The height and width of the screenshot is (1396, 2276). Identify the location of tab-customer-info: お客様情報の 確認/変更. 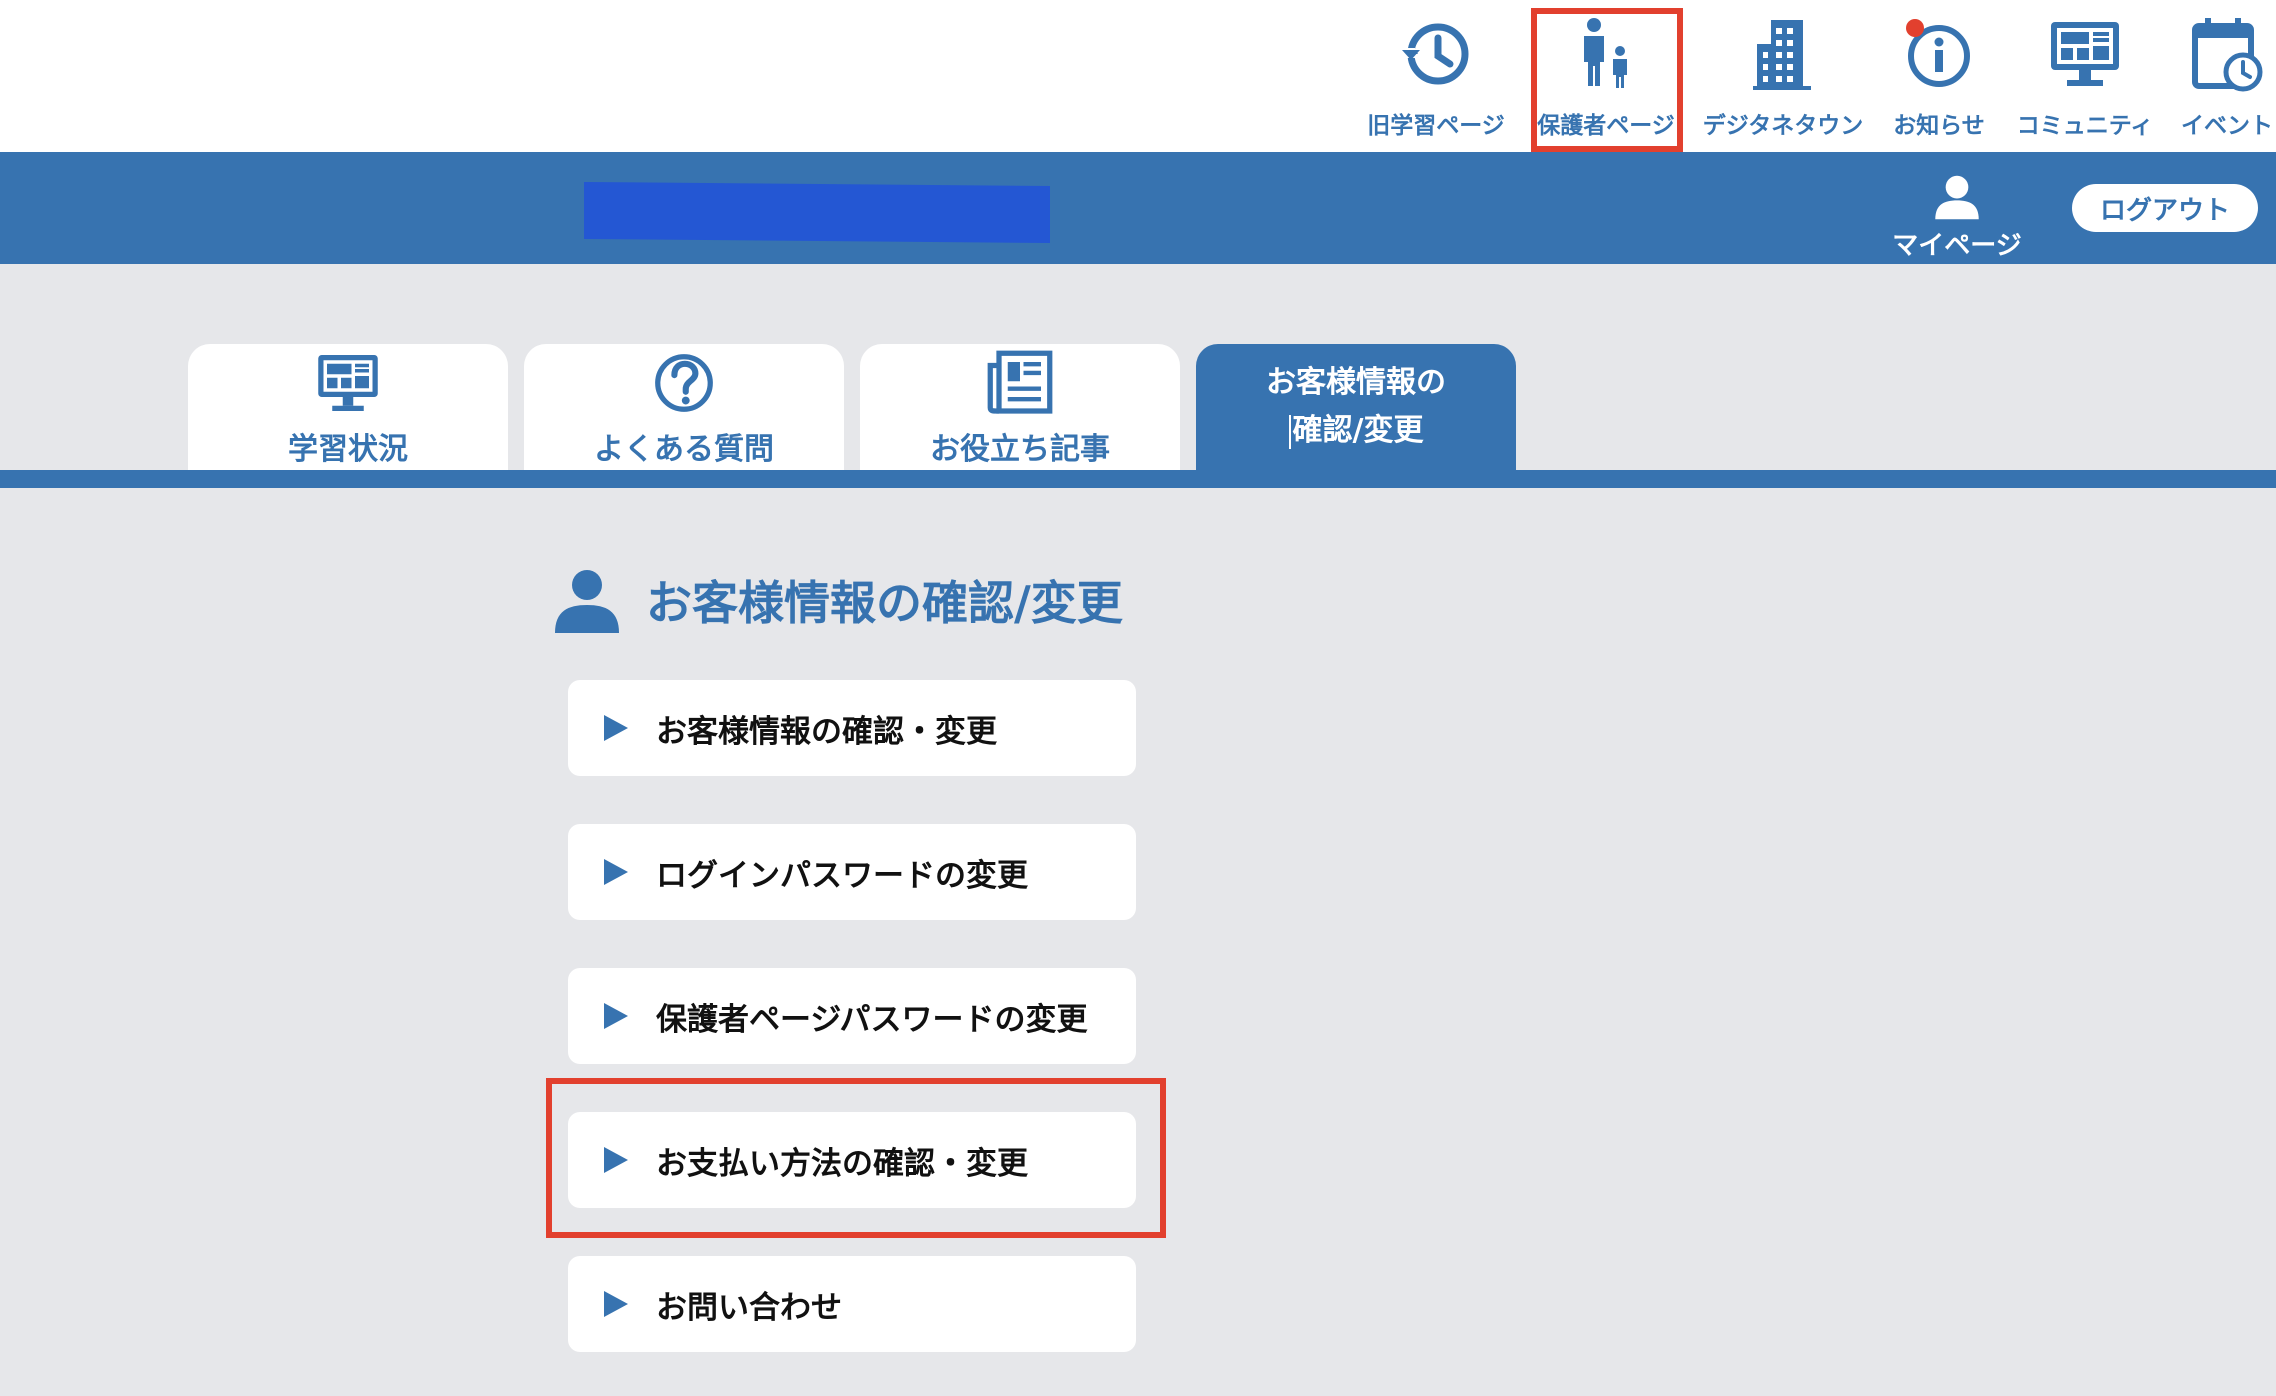
(1356, 407).